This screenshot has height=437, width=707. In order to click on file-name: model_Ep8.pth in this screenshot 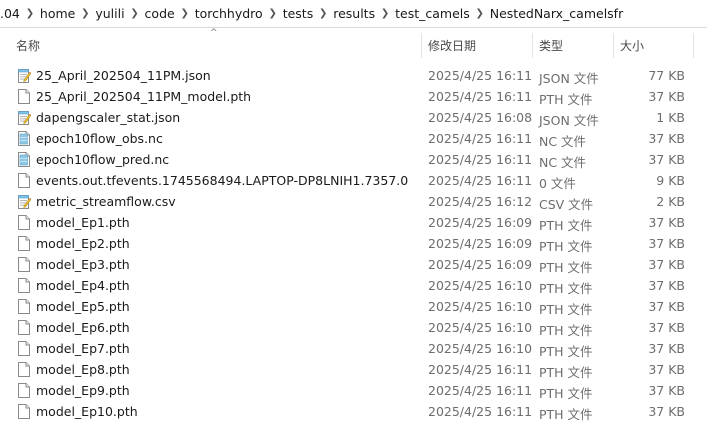, I will do `click(83, 369)`.